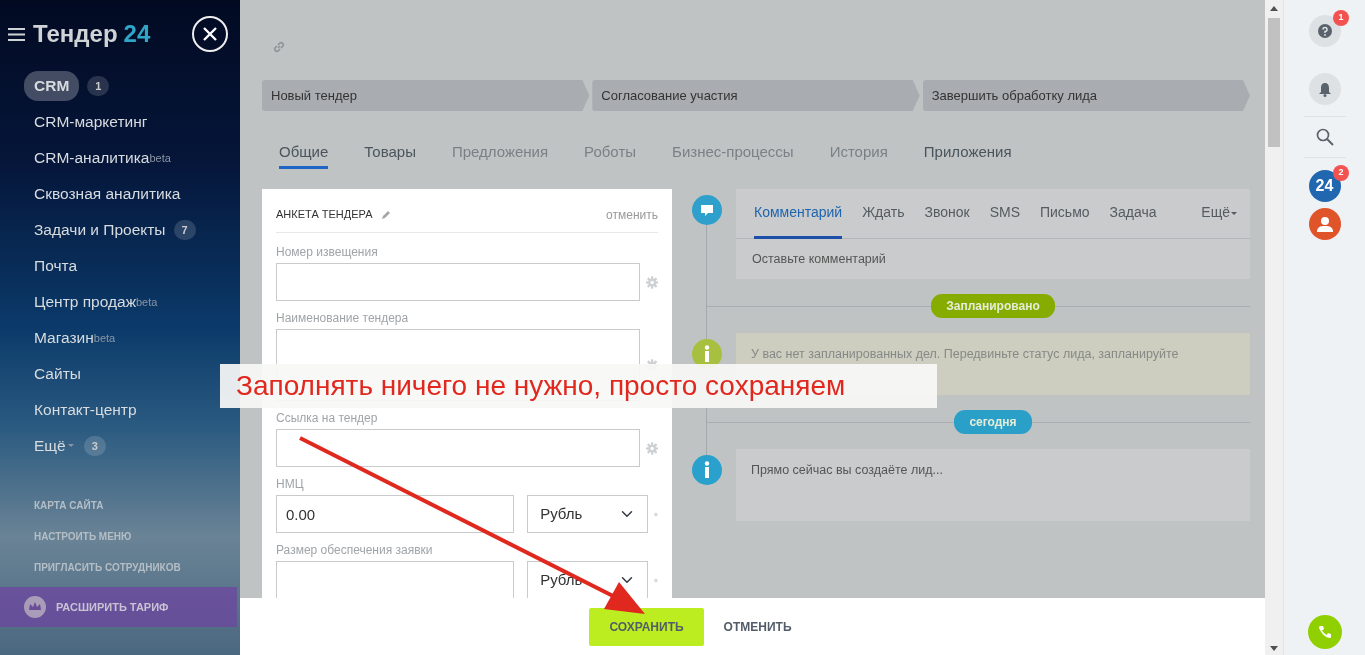 Image resolution: width=1365 pixels, height=655 pixels. What do you see at coordinates (965, 354) in the screenshot?
I see `note-text: У вас нет запланированных дел. Передвиньте статус лида, запланируйте` at bounding box center [965, 354].